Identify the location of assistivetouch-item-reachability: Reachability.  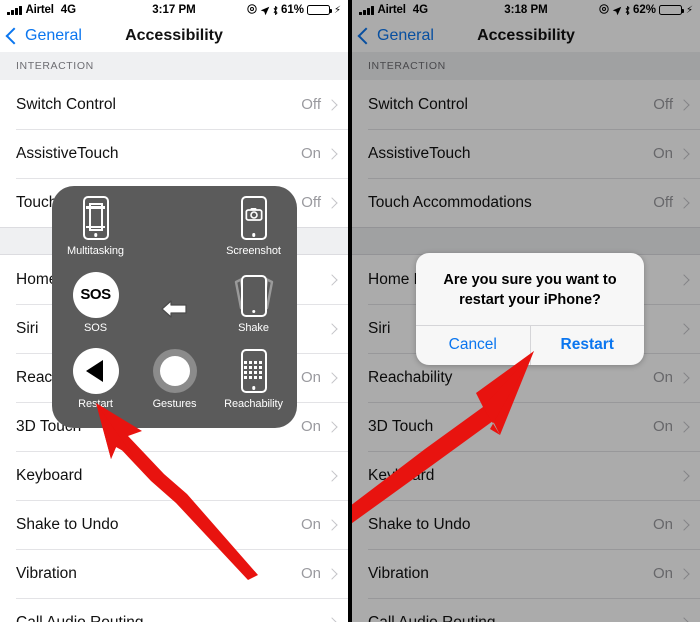
(253, 385).